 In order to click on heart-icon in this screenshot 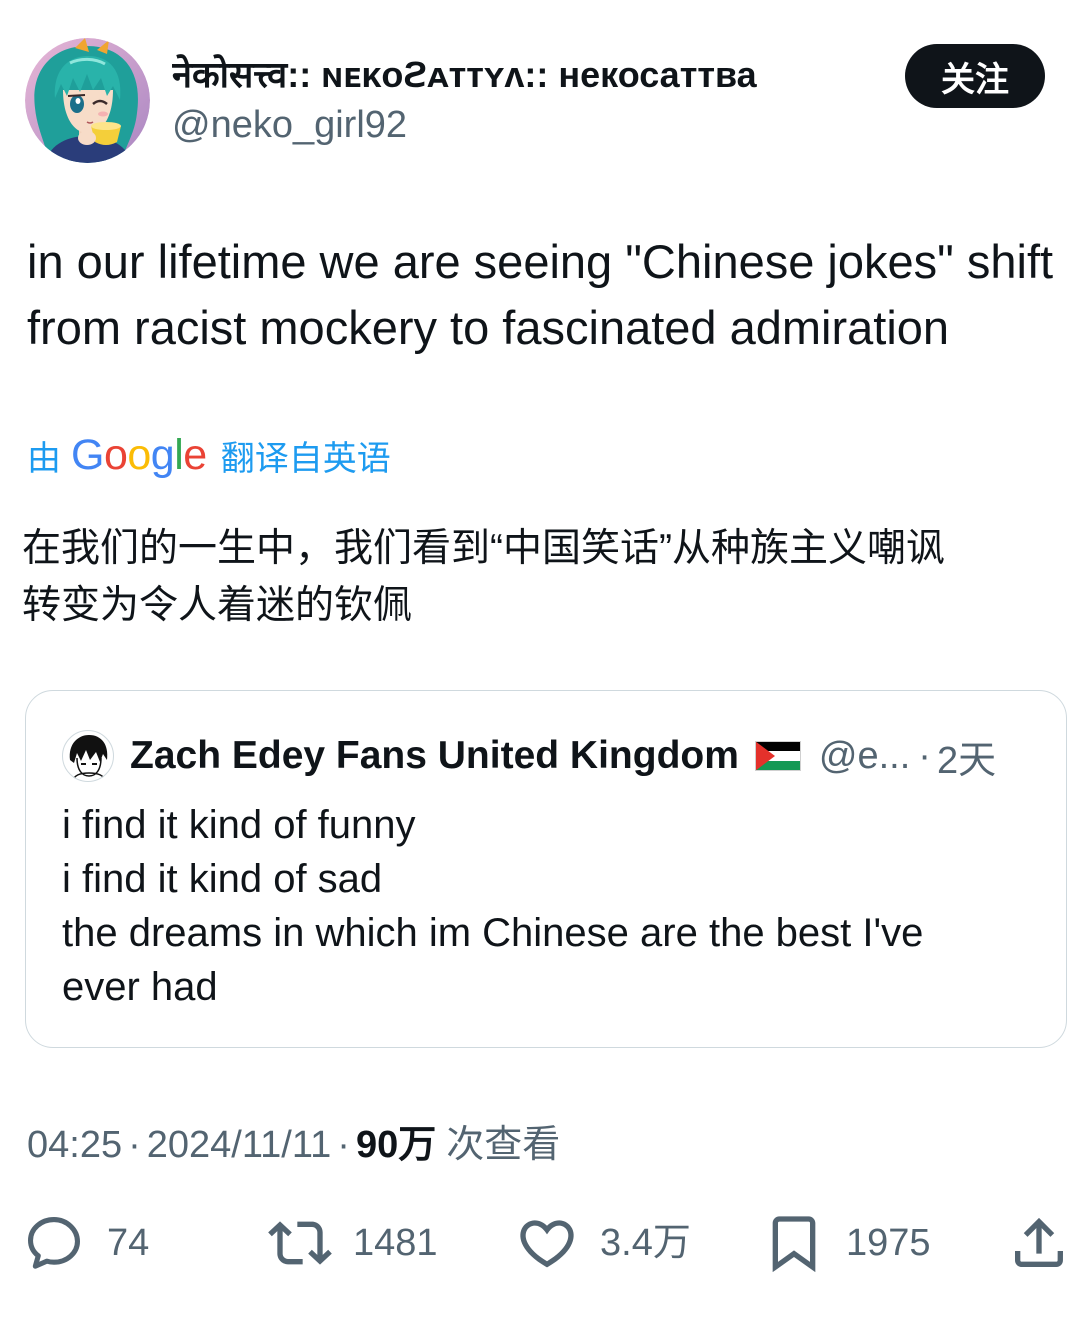, I will do `click(547, 1244)`.